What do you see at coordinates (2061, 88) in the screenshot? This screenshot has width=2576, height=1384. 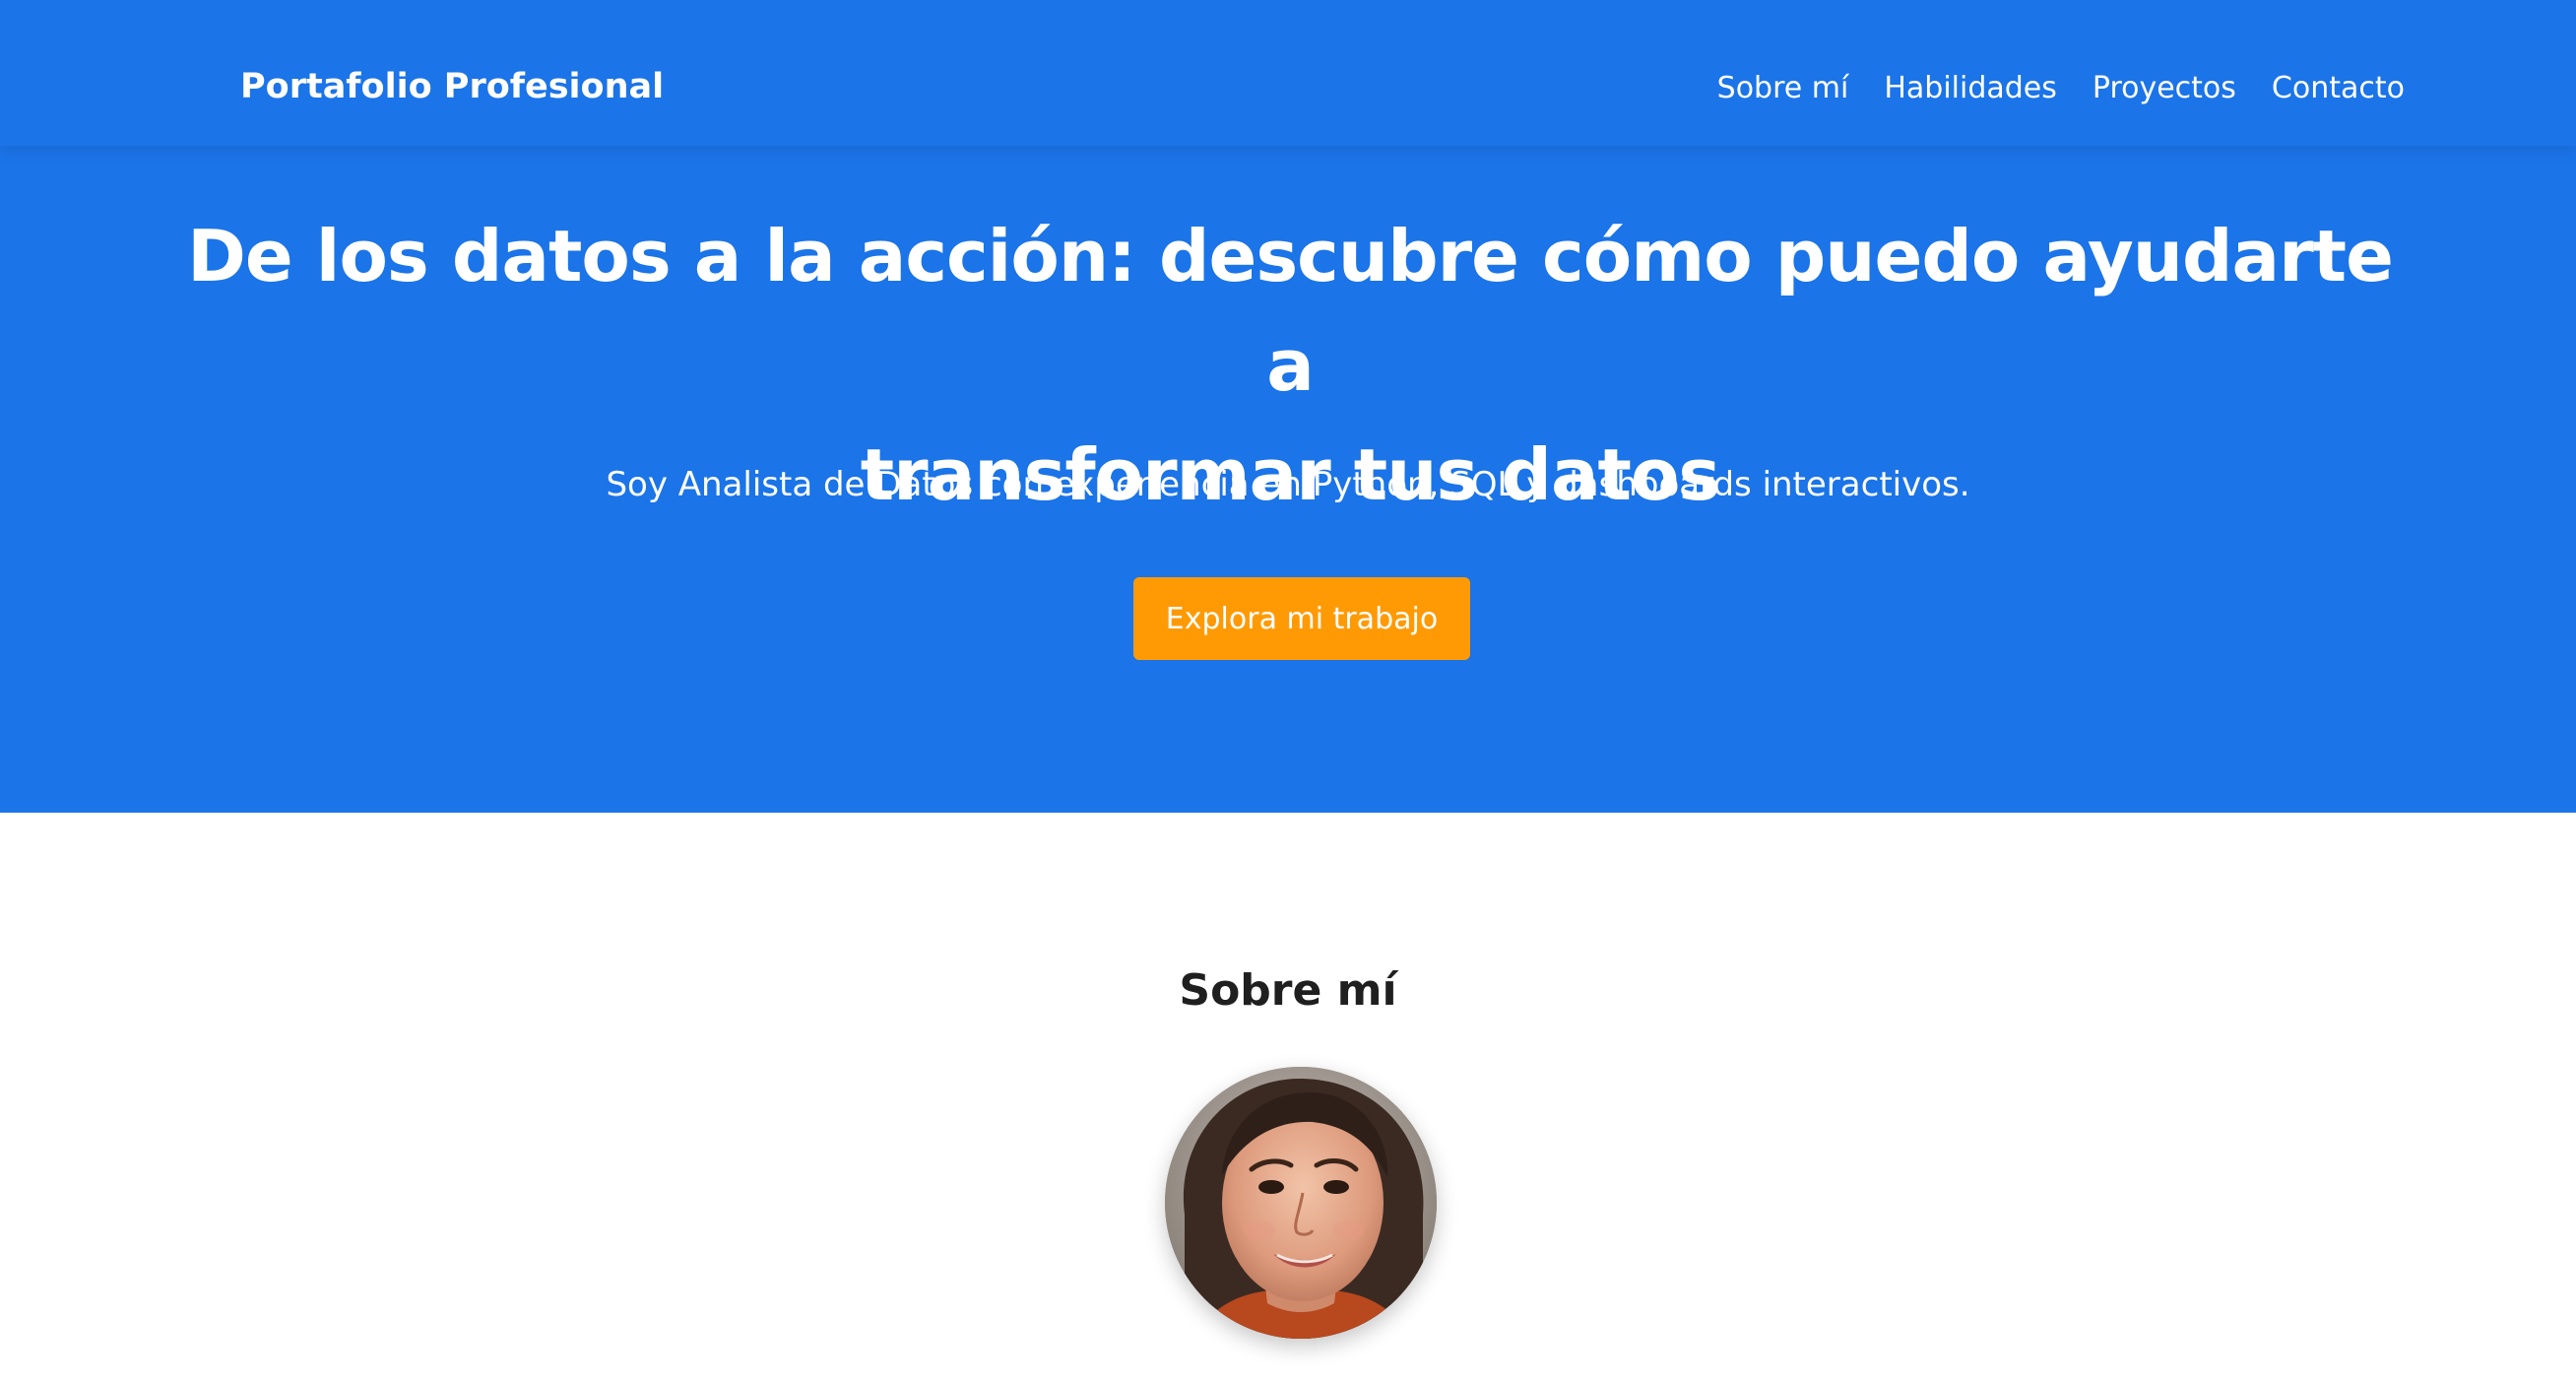 I see `nav-links: Sobre mí Habilidades Proyectos Contacto` at bounding box center [2061, 88].